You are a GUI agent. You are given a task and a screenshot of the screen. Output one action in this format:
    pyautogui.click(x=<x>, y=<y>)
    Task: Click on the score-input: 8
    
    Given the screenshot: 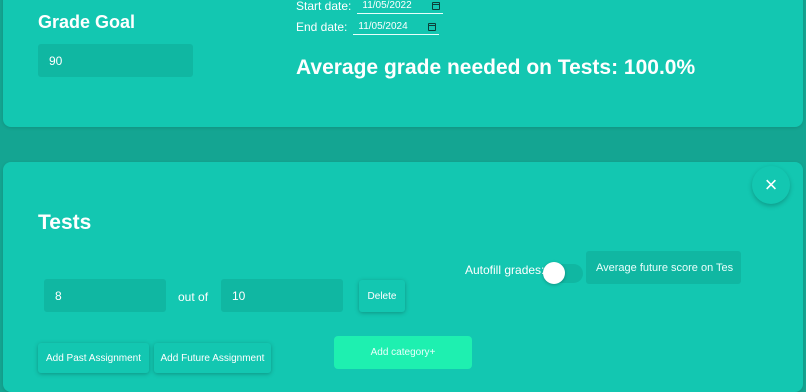 What is the action you would take?
    pyautogui.click(x=105, y=295)
    